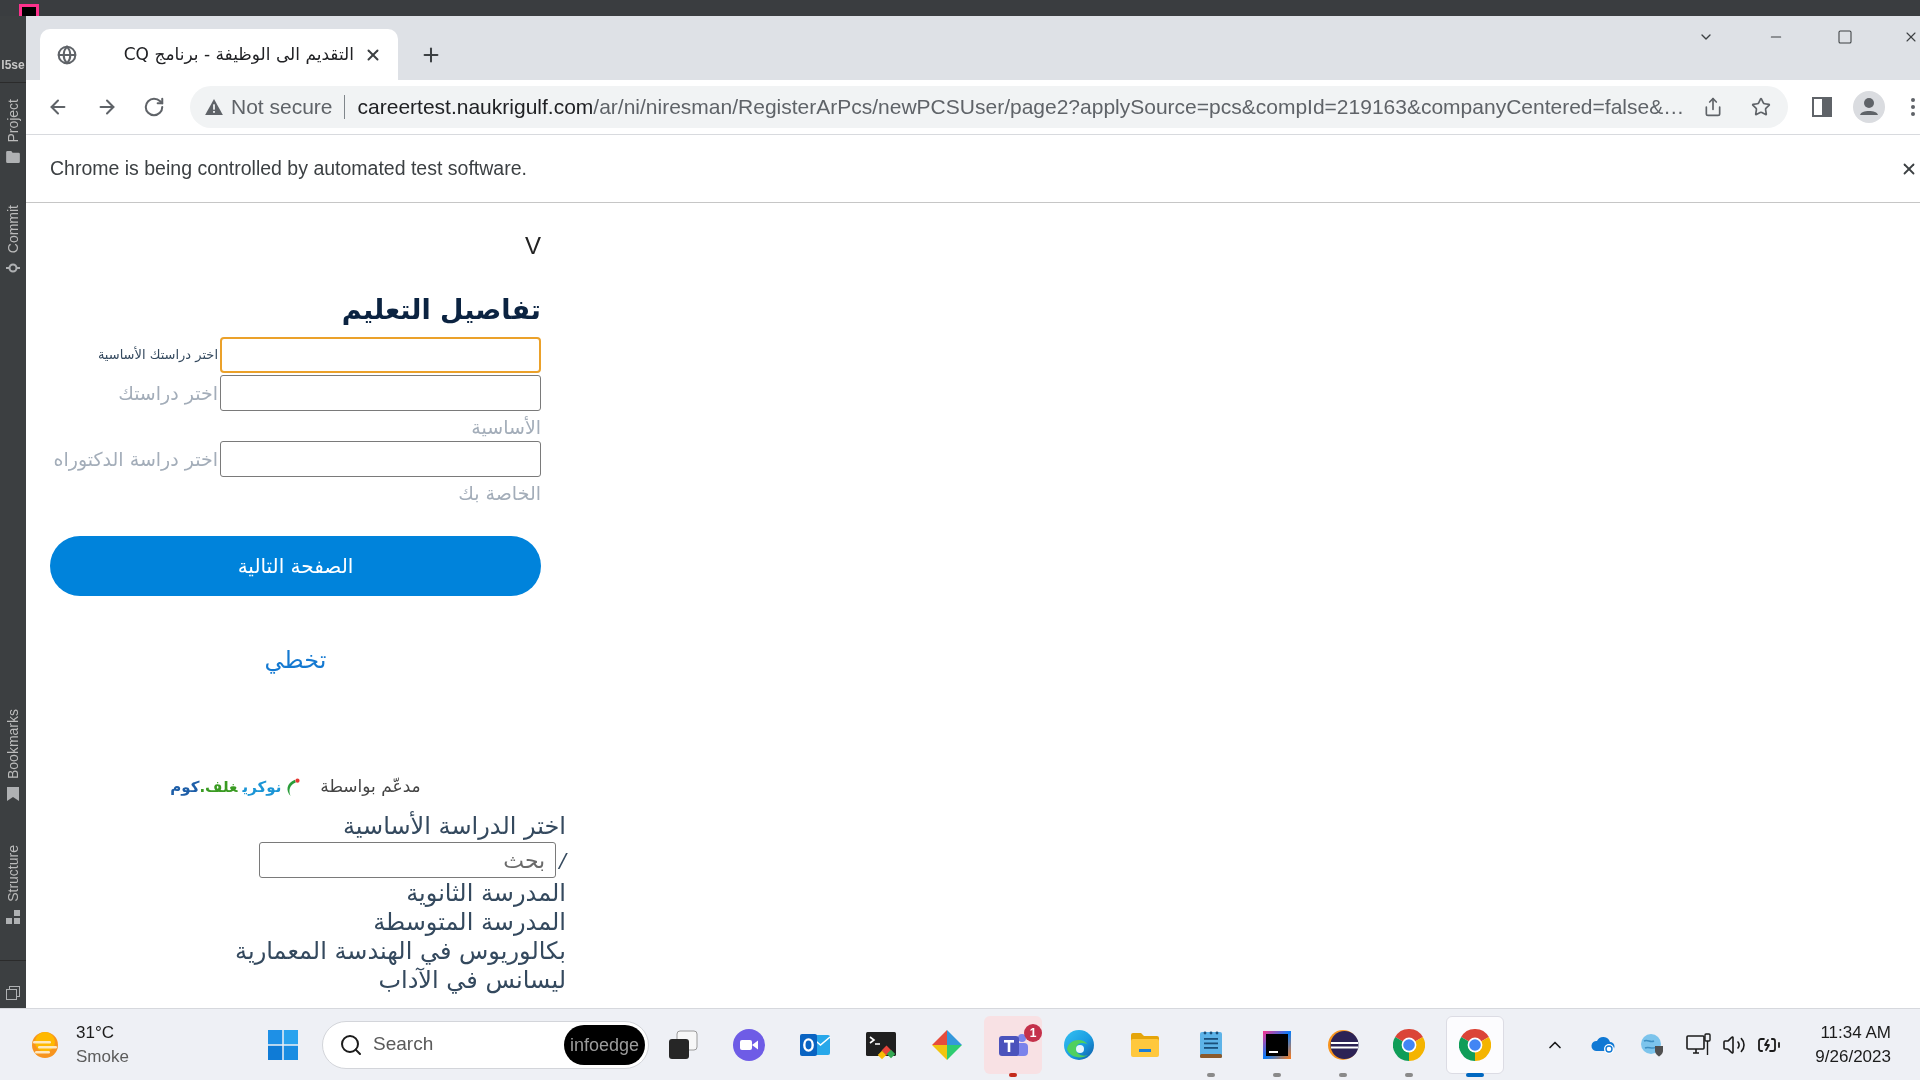  I want to click on security-status: Not secure, so click(282, 107).